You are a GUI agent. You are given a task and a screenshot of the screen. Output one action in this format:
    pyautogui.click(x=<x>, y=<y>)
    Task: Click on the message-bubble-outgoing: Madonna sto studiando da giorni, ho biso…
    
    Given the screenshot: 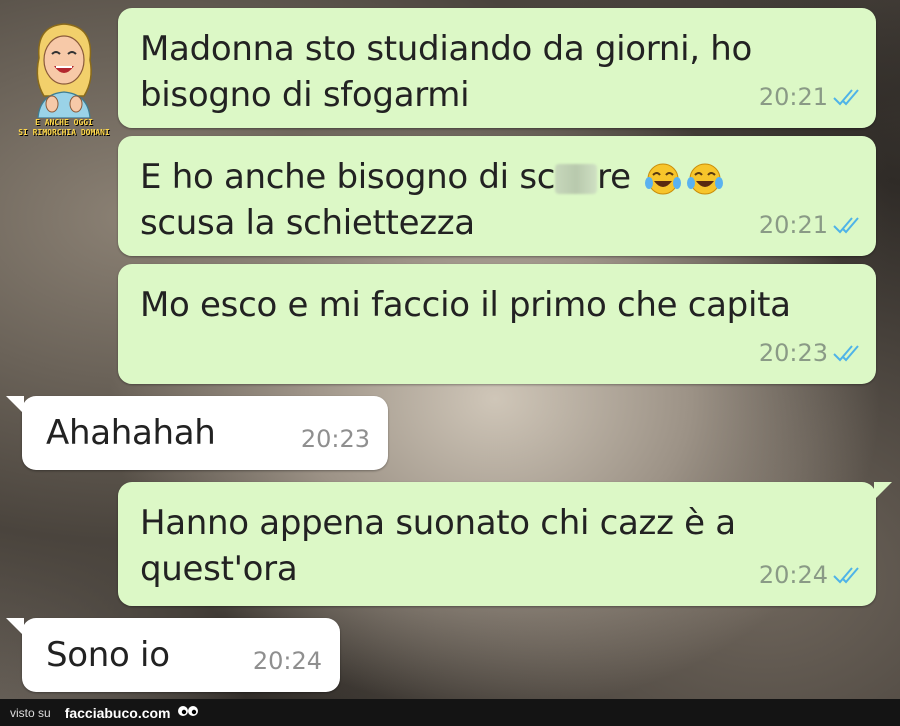 What is the action you would take?
    pyautogui.click(x=497, y=68)
    